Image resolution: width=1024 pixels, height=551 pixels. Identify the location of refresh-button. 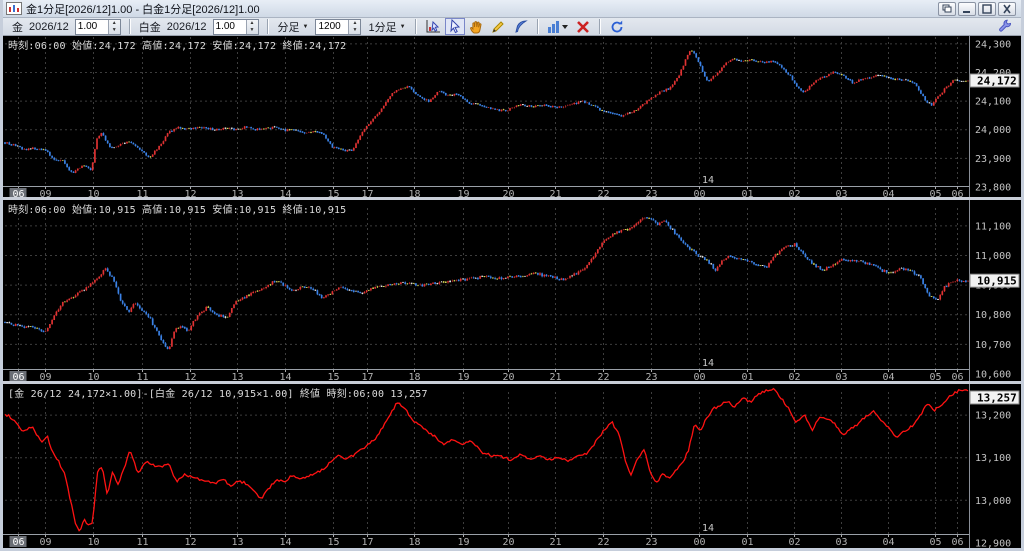
(617, 26).